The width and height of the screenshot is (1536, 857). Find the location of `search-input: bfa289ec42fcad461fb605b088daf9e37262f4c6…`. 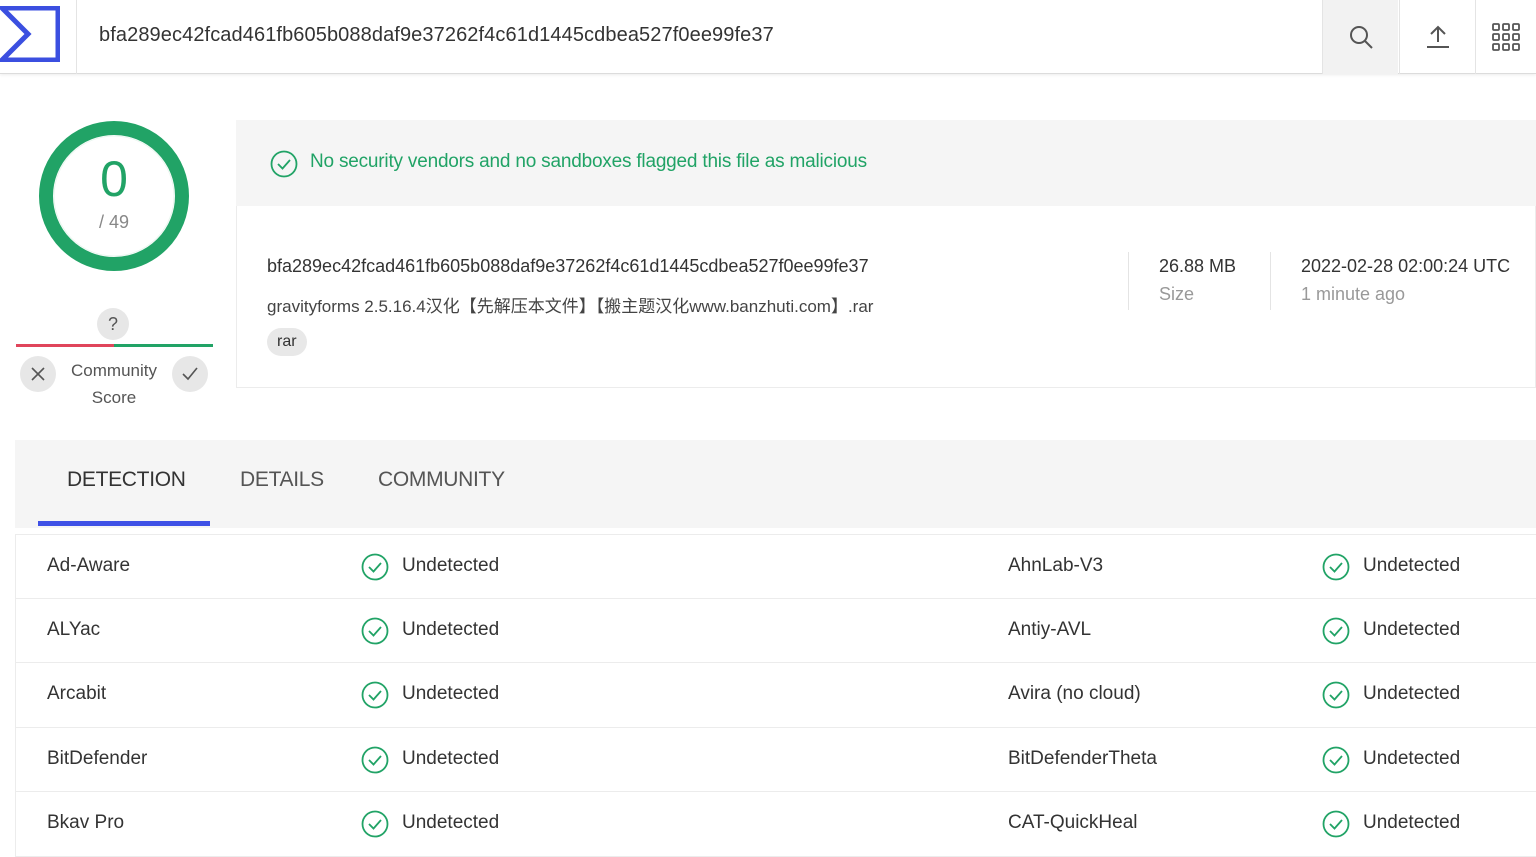

search-input: bfa289ec42fcad461fb605b088daf9e37262f4c6… is located at coordinates (436, 35).